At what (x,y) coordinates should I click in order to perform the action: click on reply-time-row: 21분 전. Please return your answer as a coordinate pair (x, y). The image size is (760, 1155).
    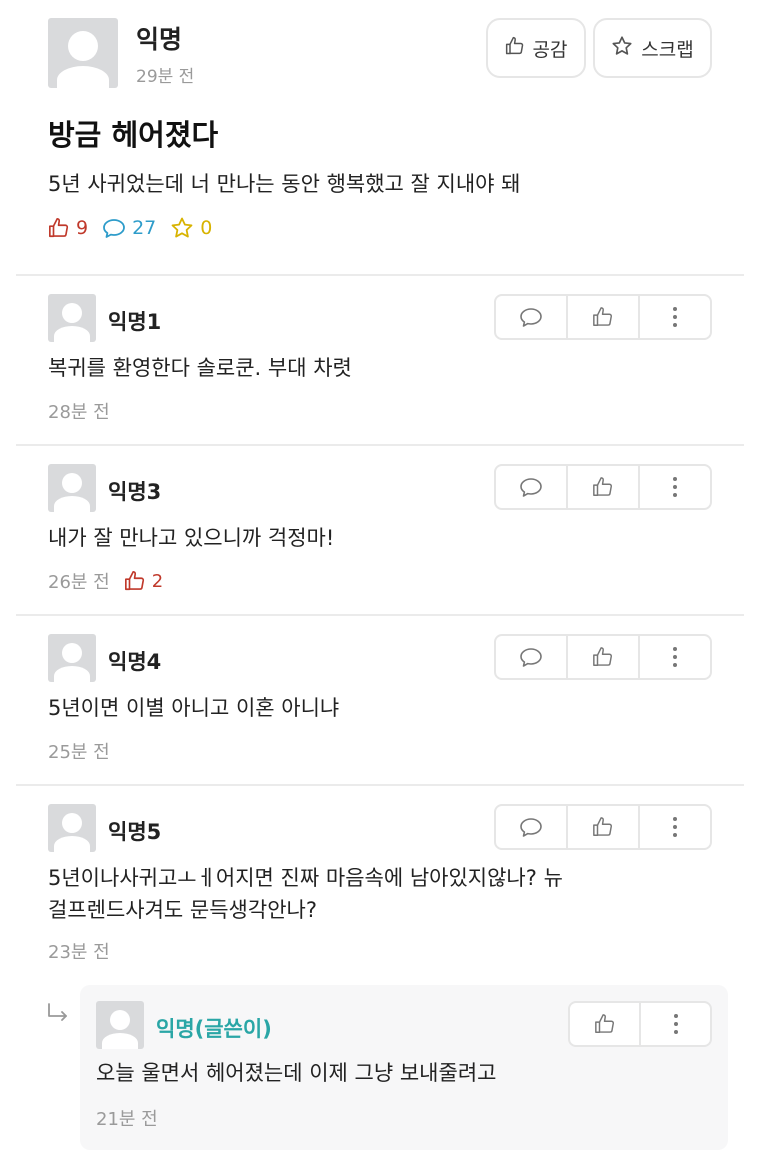
    Looking at the image, I should click on (127, 1118).